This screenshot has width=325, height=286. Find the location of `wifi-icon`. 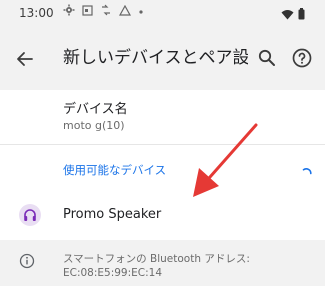

wifi-icon is located at coordinates (287, 14).